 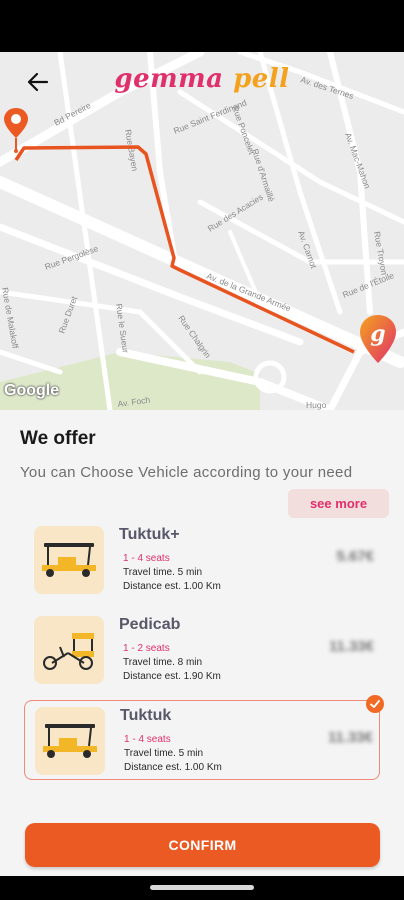 What do you see at coordinates (150, 624) in the screenshot?
I see `vehicle-name: Pedicab` at bounding box center [150, 624].